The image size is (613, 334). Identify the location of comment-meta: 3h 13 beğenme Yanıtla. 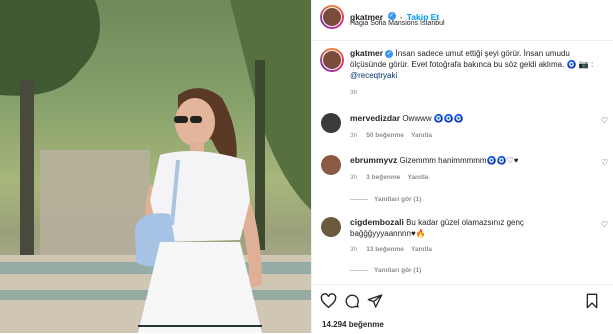
(391, 249).